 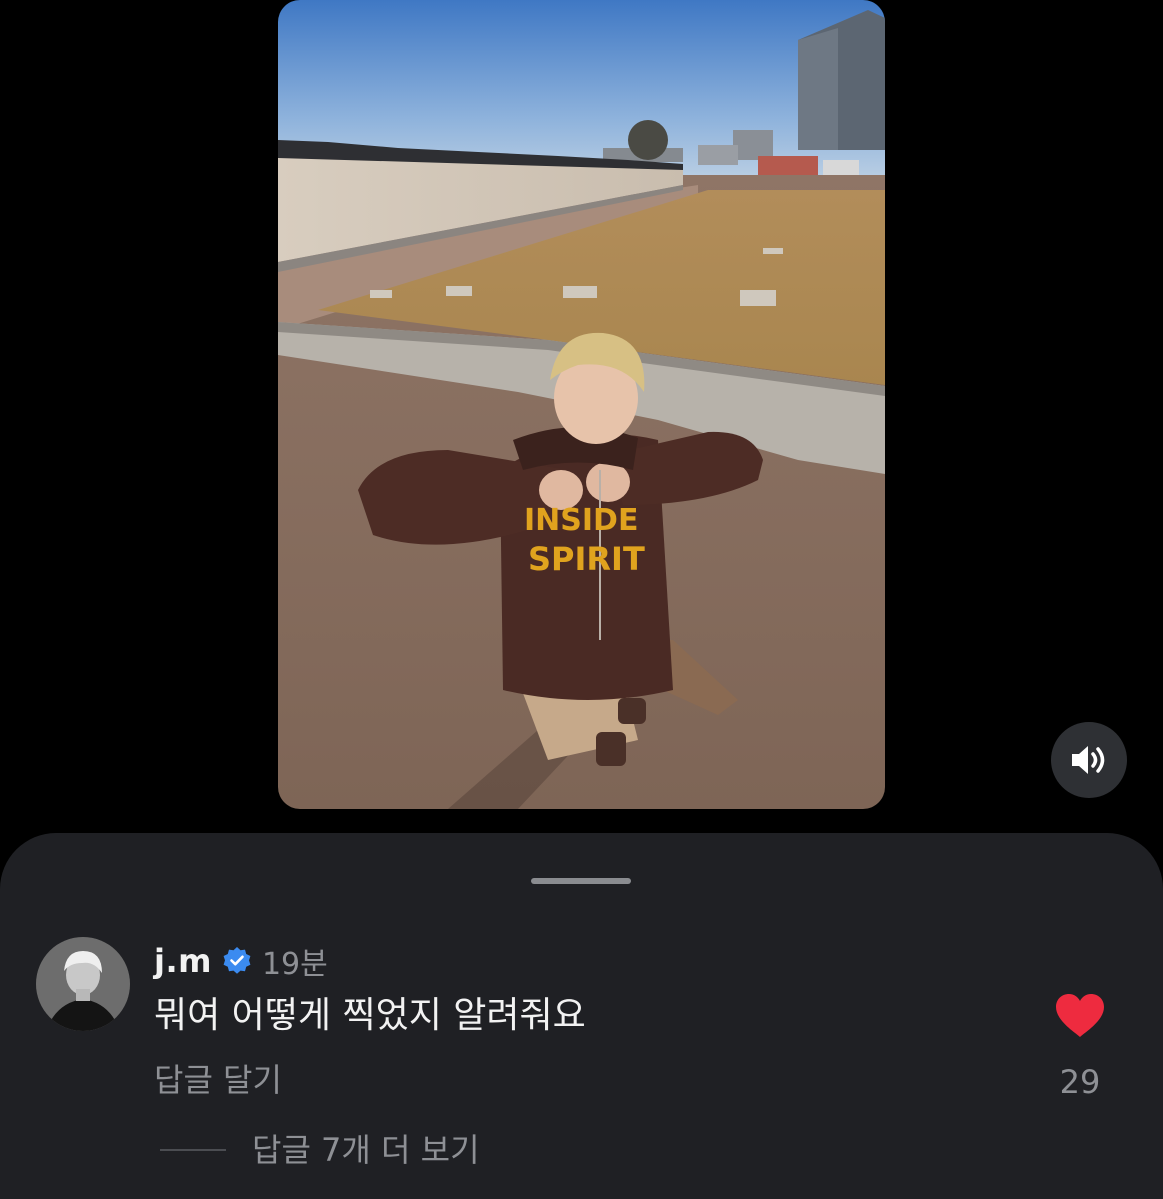 I want to click on speaker-on-icon, so click(x=1088, y=760).